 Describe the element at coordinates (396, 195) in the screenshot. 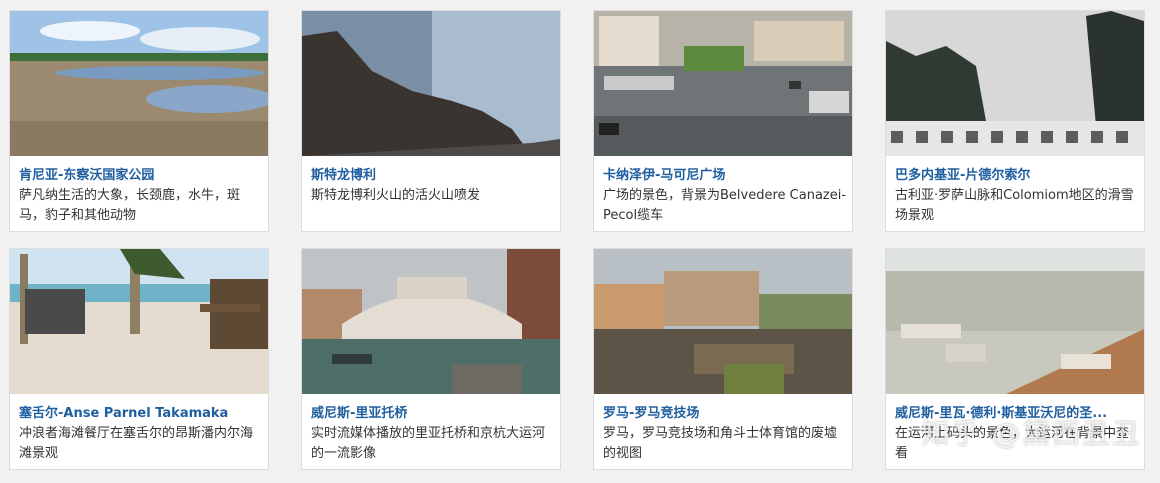

I see `card-description: 斯特龙博利火山的活火山喷发` at that location.